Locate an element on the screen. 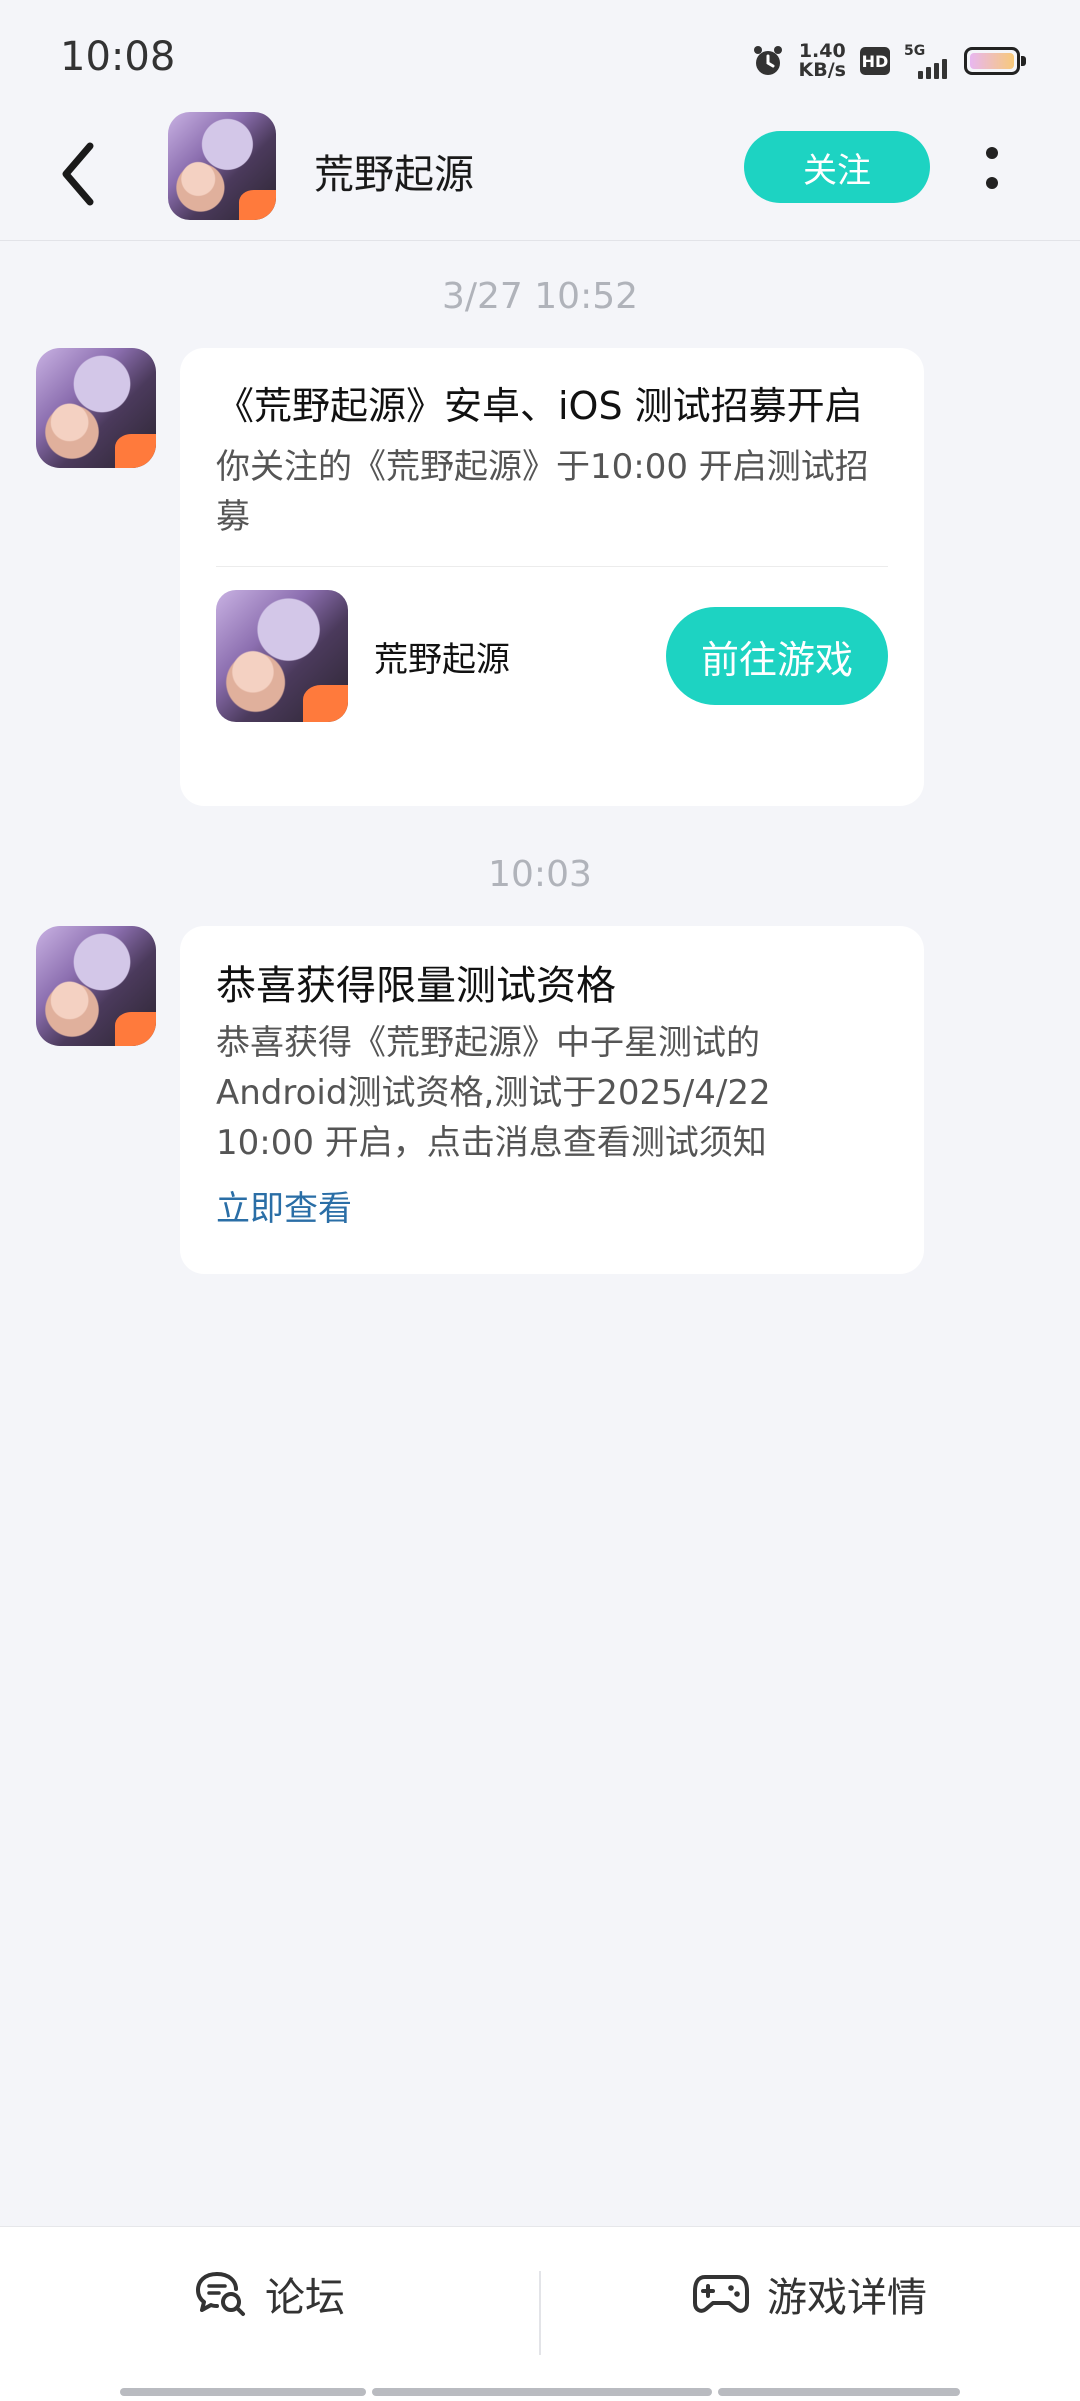  status-time: 10:08 is located at coordinates (118, 57).